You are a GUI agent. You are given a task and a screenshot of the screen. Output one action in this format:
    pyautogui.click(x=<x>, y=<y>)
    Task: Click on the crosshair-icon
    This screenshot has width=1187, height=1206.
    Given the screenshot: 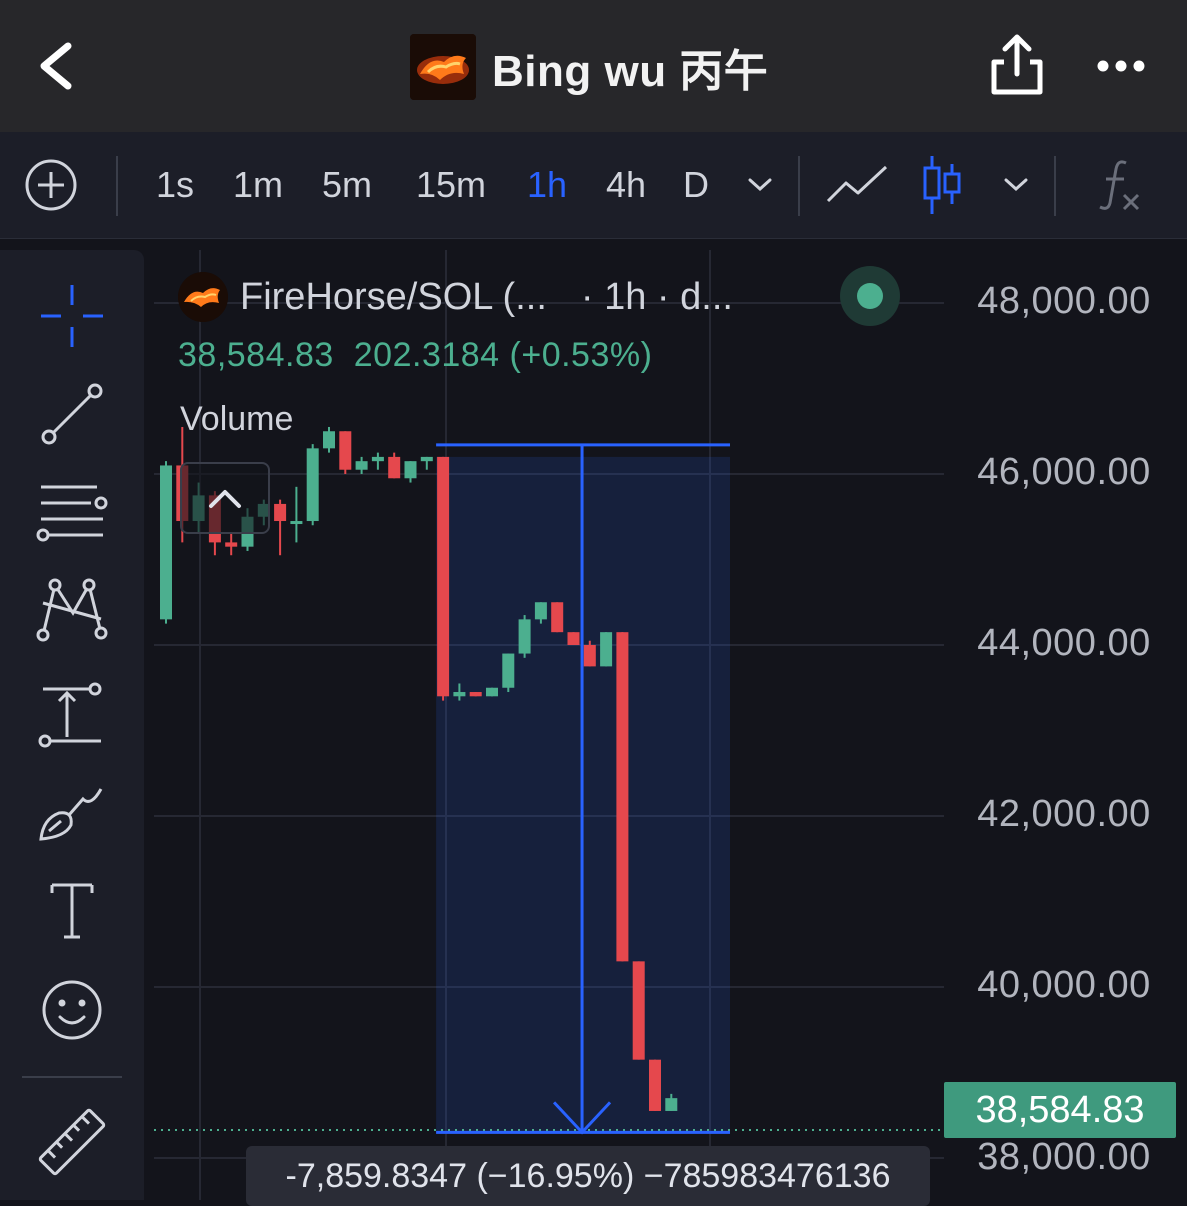 What is the action you would take?
    pyautogui.click(x=72, y=316)
    